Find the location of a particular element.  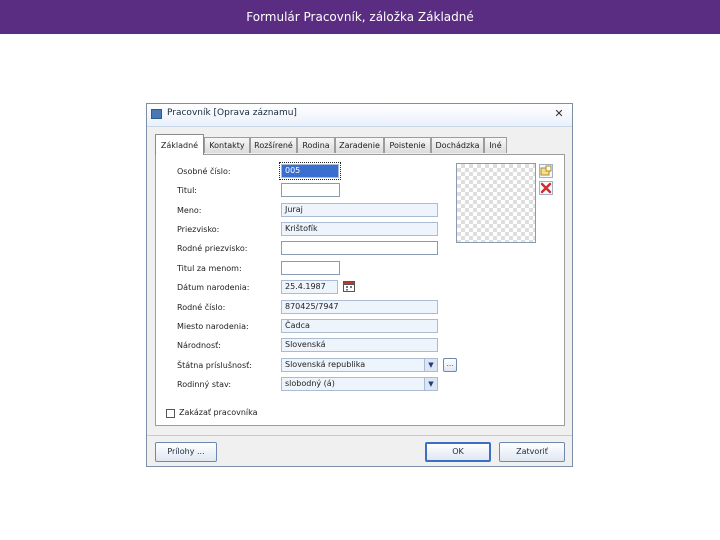

label-rodne-priezvisko: Rodné priezvisko: is located at coordinates (212, 248).